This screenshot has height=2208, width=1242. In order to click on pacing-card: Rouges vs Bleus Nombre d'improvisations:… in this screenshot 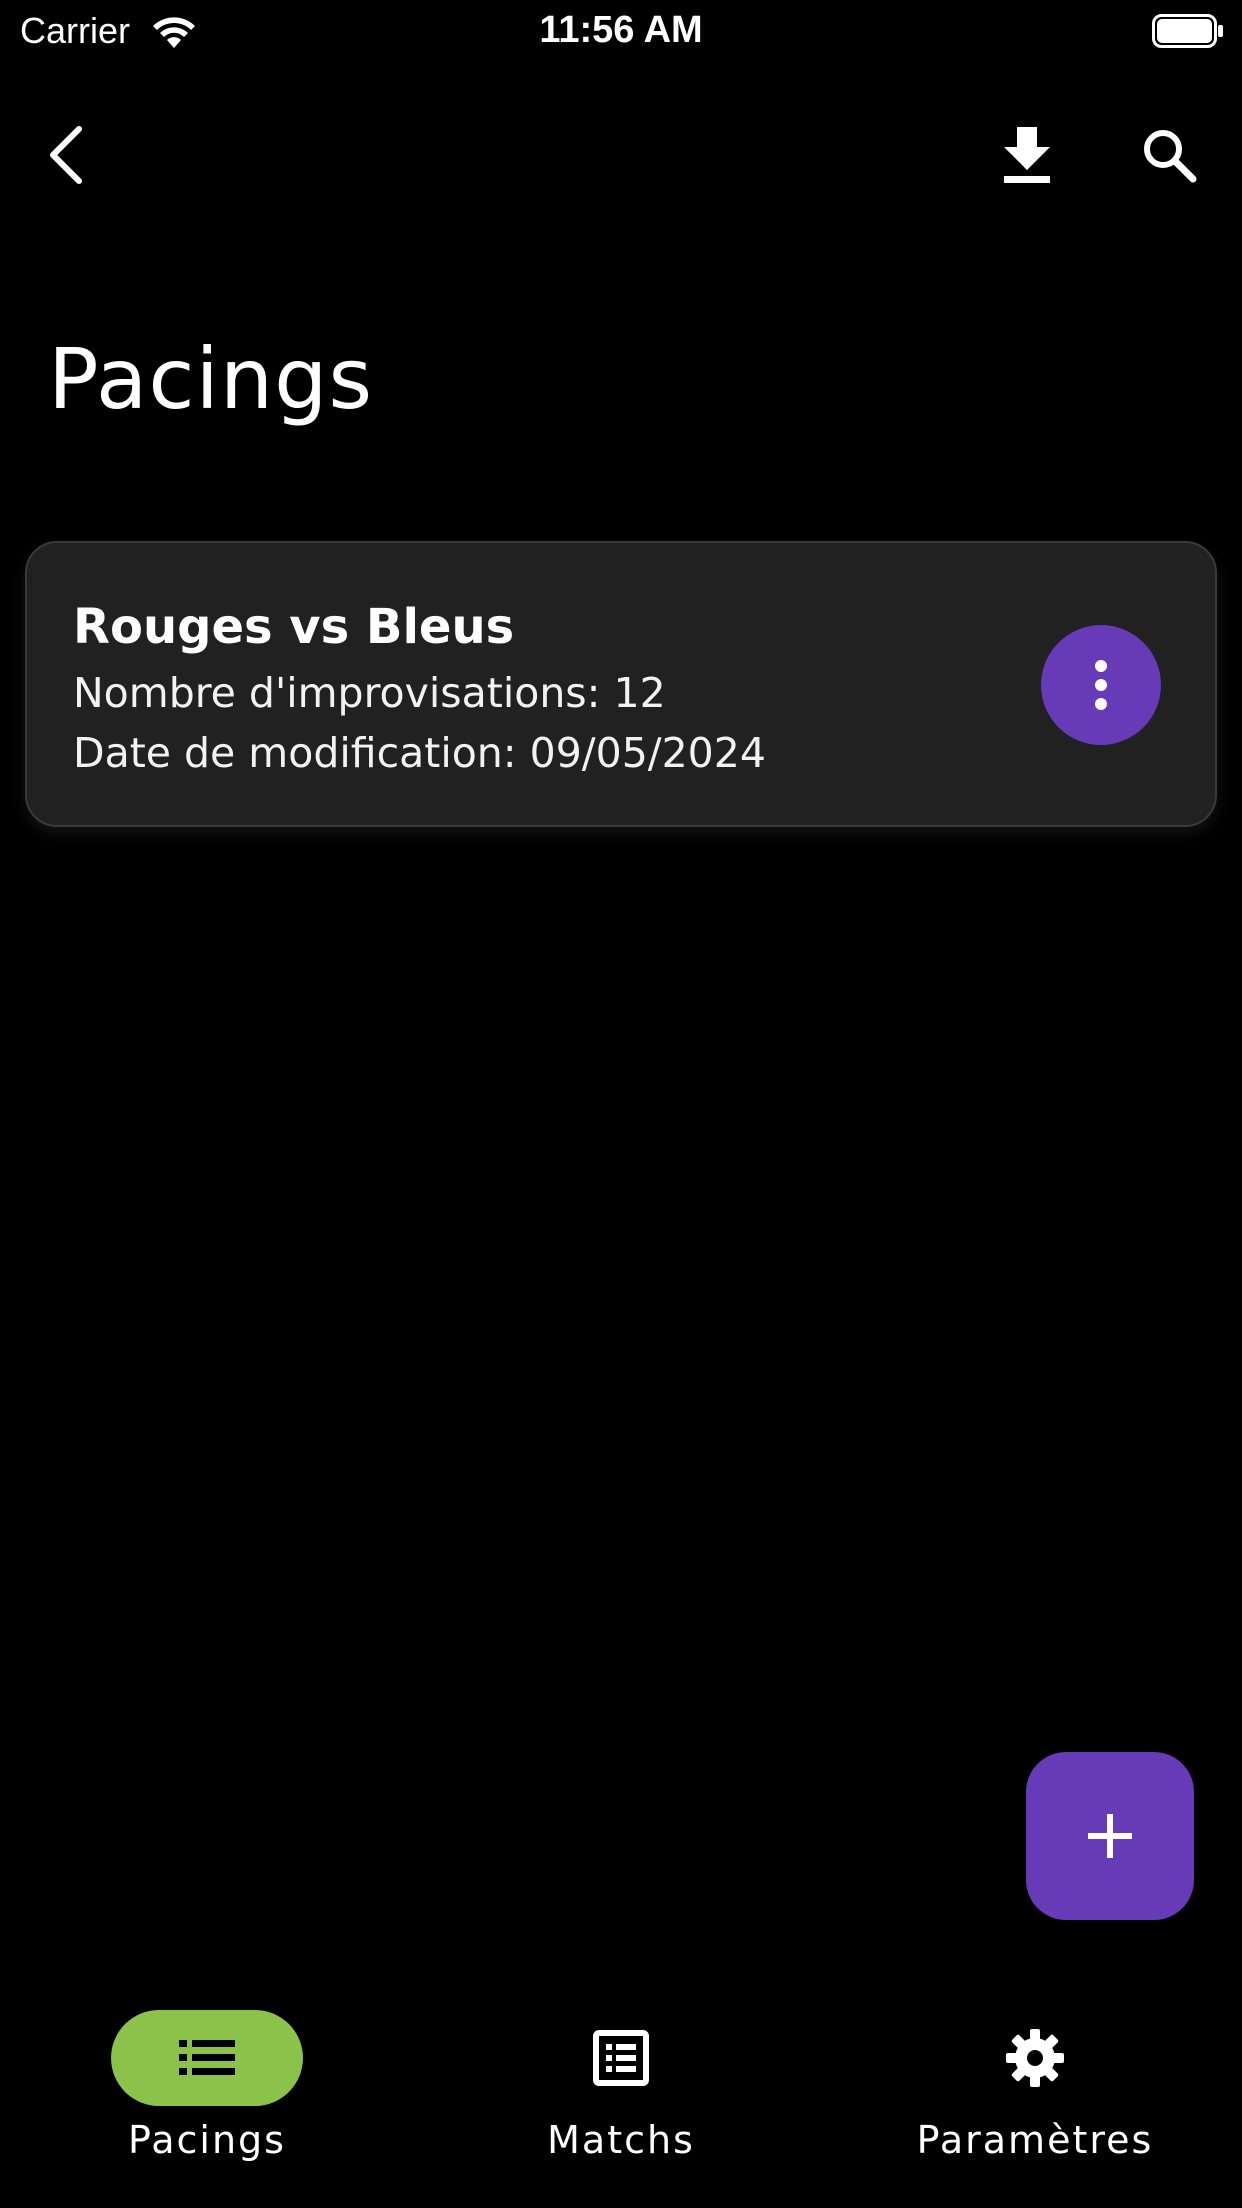, I will do `click(621, 684)`.